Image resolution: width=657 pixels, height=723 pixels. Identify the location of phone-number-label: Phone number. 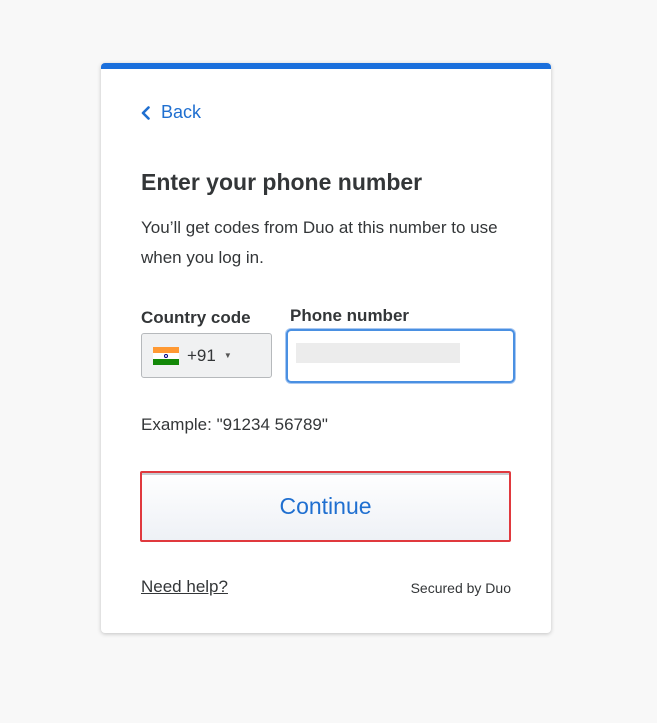
(350, 315).